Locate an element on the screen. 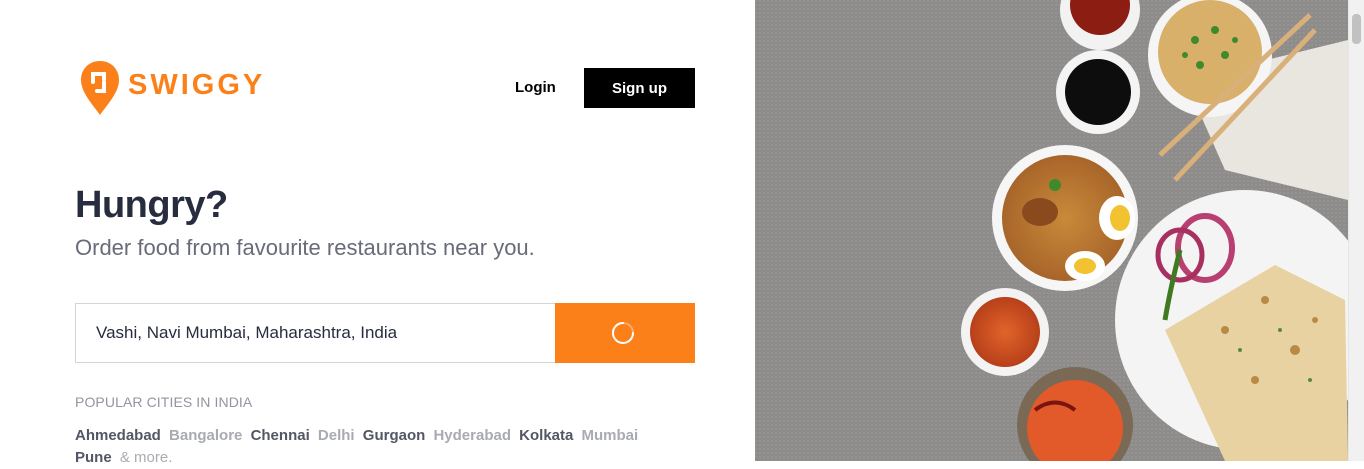  brand-name: SWIGGY is located at coordinates (197, 84).